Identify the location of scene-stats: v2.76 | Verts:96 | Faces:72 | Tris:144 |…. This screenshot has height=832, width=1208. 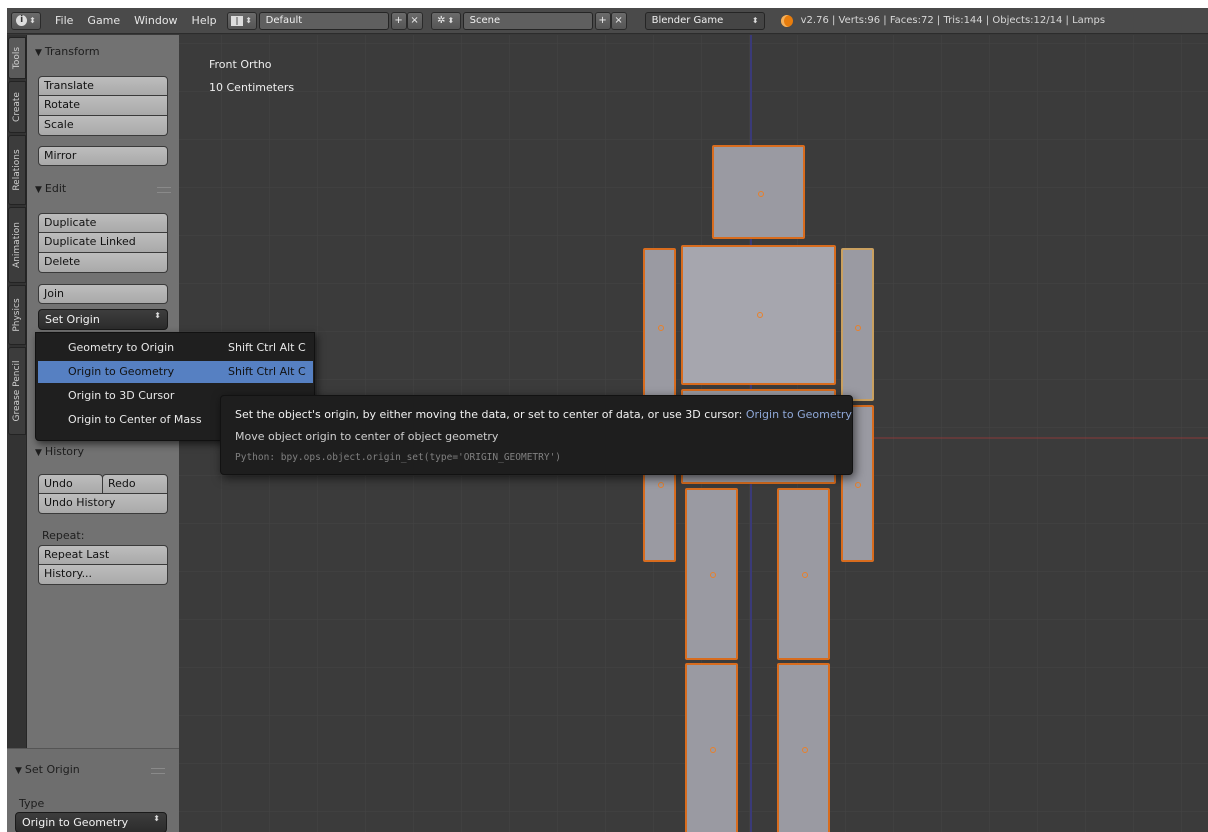
(953, 20).